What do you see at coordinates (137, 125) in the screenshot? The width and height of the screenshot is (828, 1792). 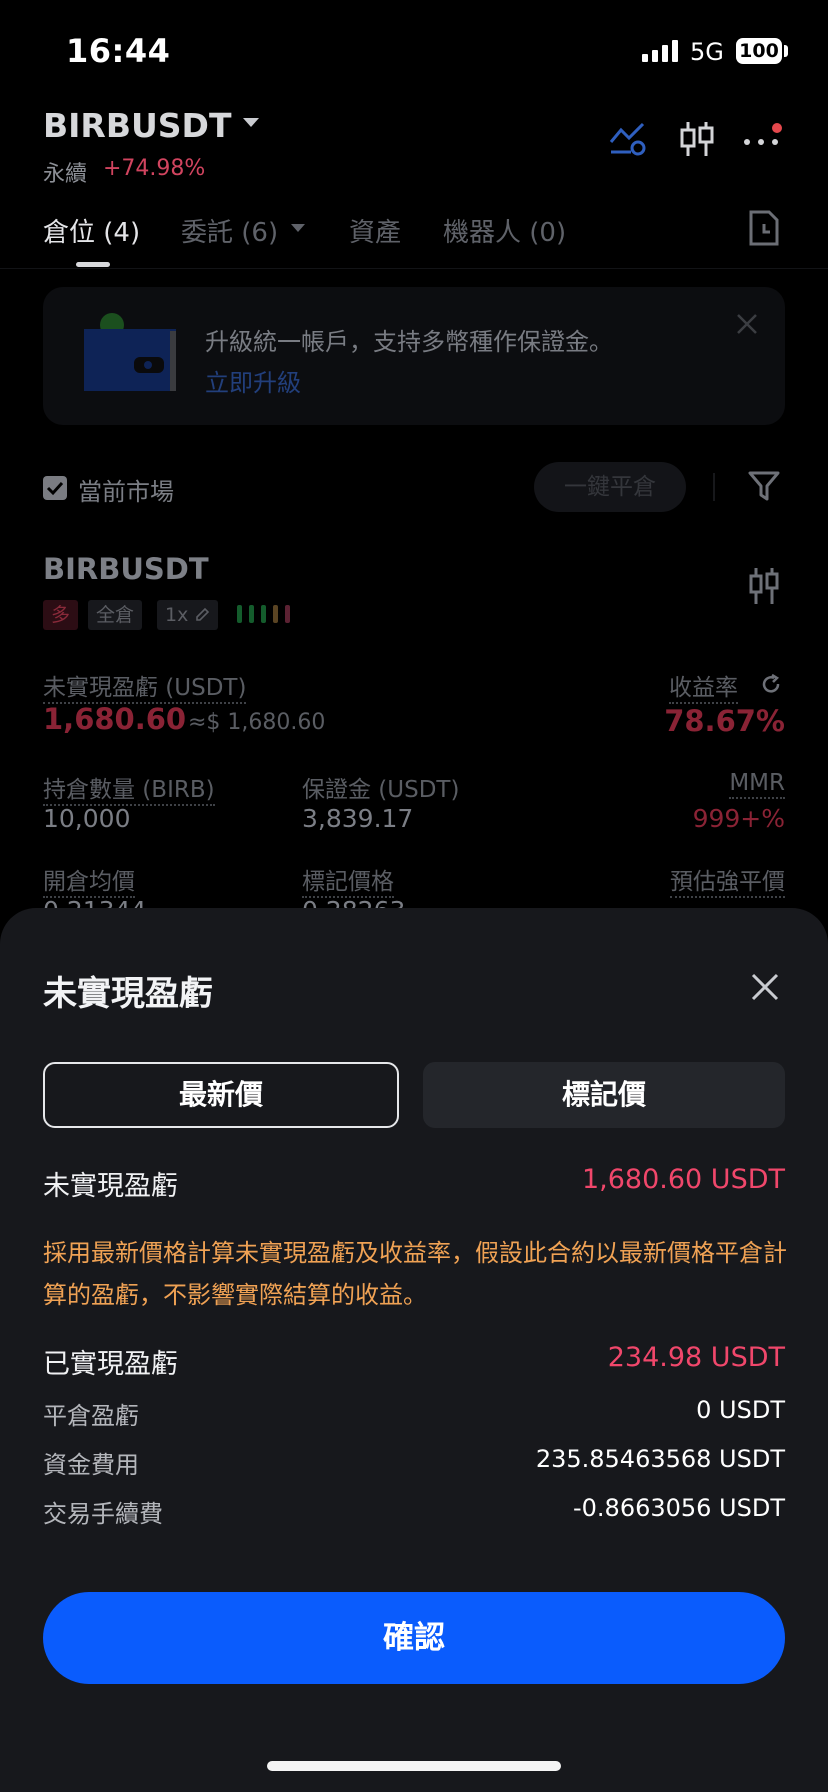 I see `pair-selector: BIRBUSDT` at bounding box center [137, 125].